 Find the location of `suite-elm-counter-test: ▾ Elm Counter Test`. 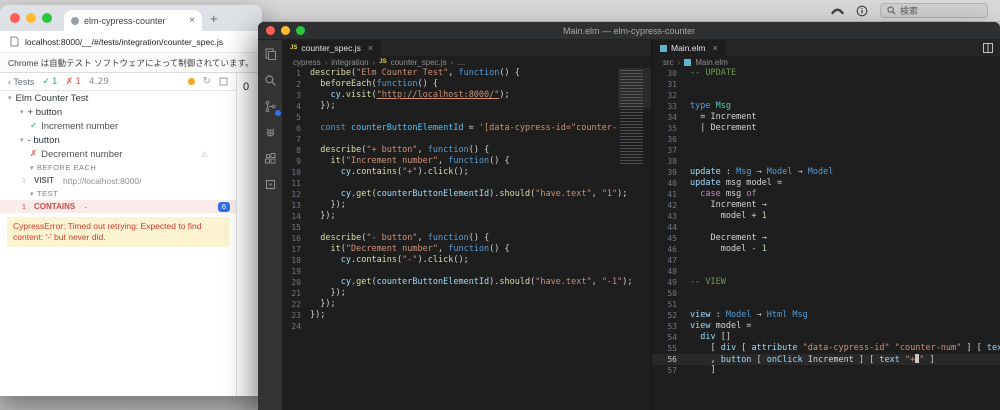

suite-elm-counter-test: ▾ Elm Counter Test is located at coordinates (118, 98).